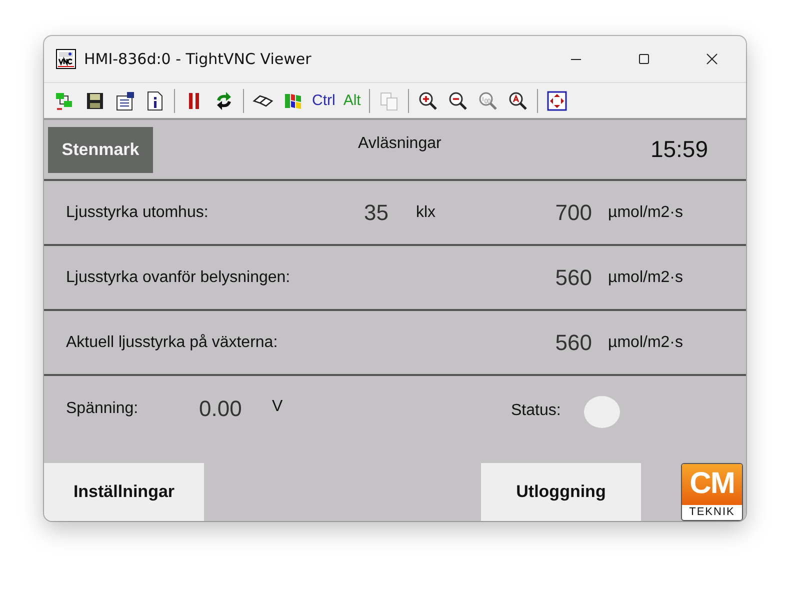  I want to click on status-label: Status:, so click(536, 411).